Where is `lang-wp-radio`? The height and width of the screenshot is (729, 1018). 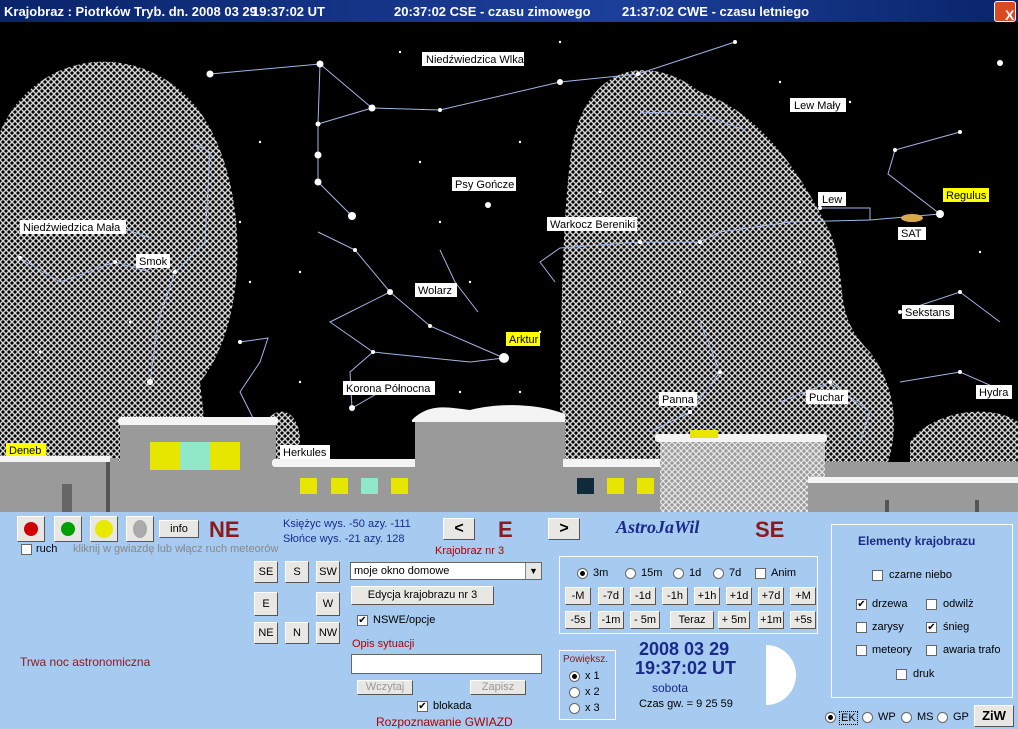
lang-wp-radio is located at coordinates (867, 717).